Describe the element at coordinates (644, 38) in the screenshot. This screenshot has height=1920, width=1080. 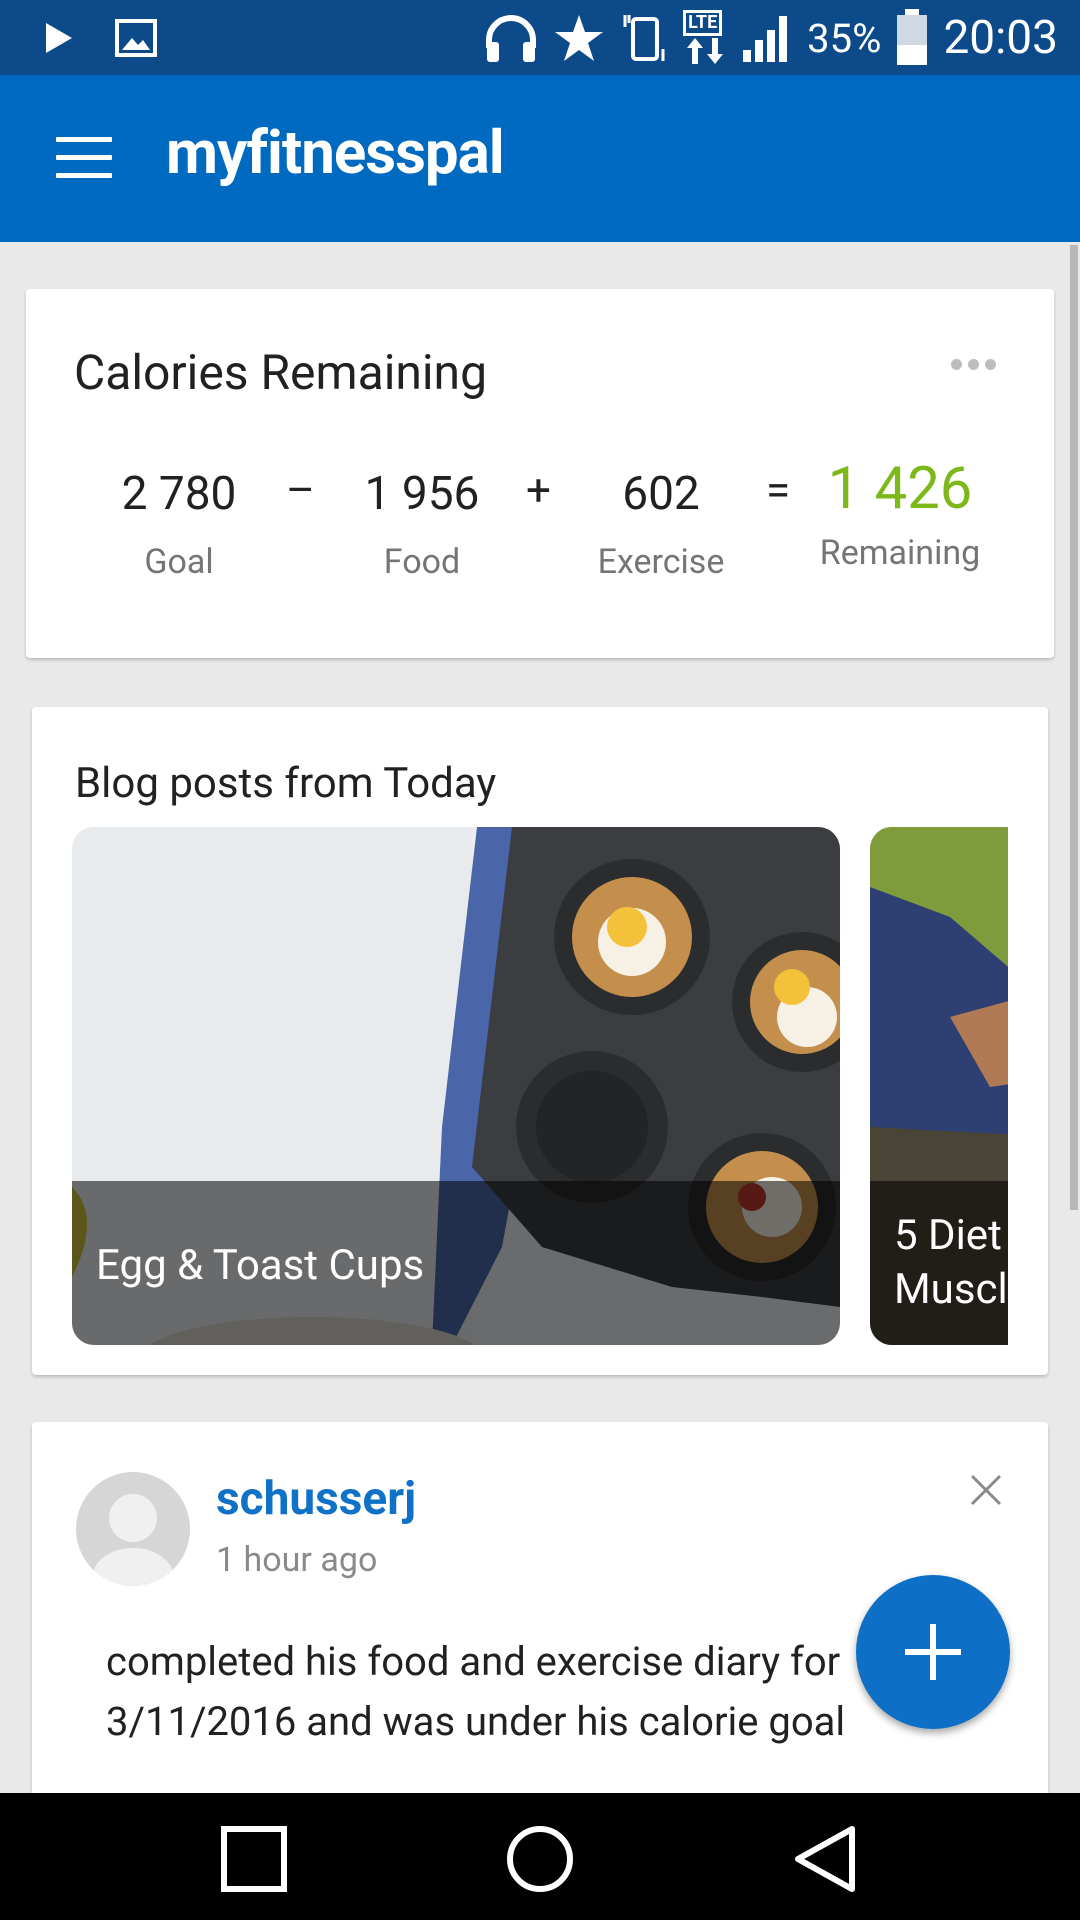
I see `vibrate-icon` at that location.